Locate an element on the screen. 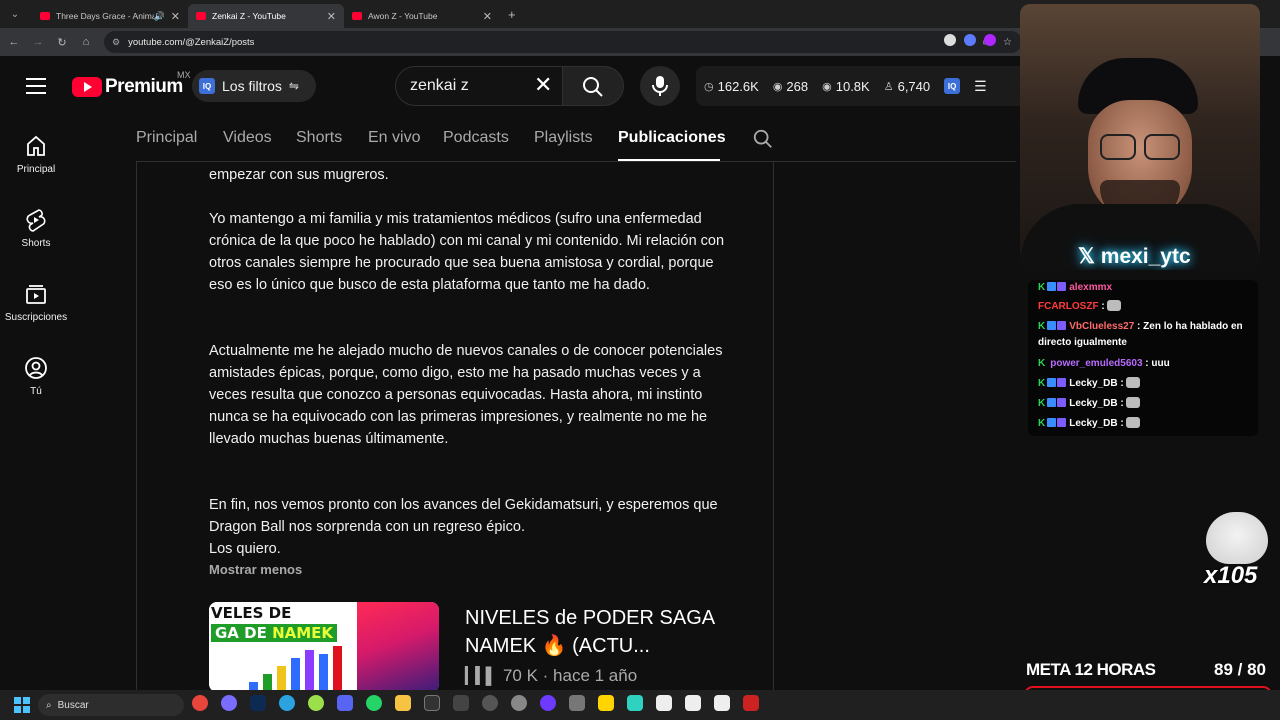  chrome-icon is located at coordinates (200, 703).